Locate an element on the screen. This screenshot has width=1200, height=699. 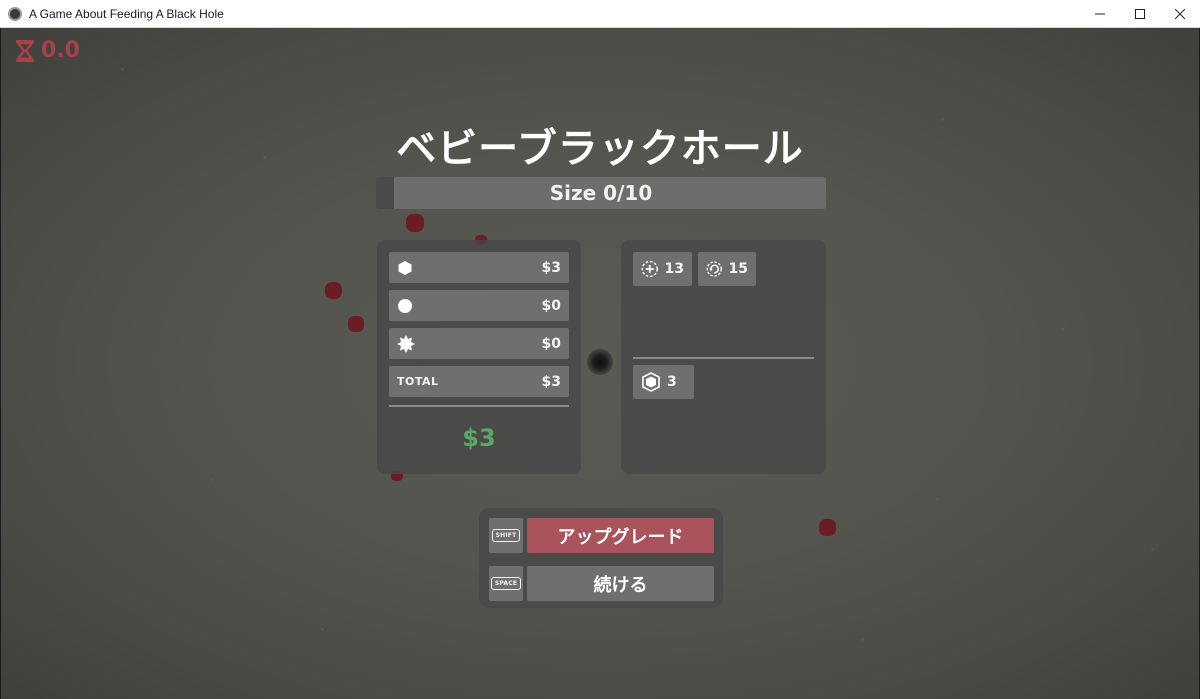
earnings-row-circle: $0 is located at coordinates (479, 305).